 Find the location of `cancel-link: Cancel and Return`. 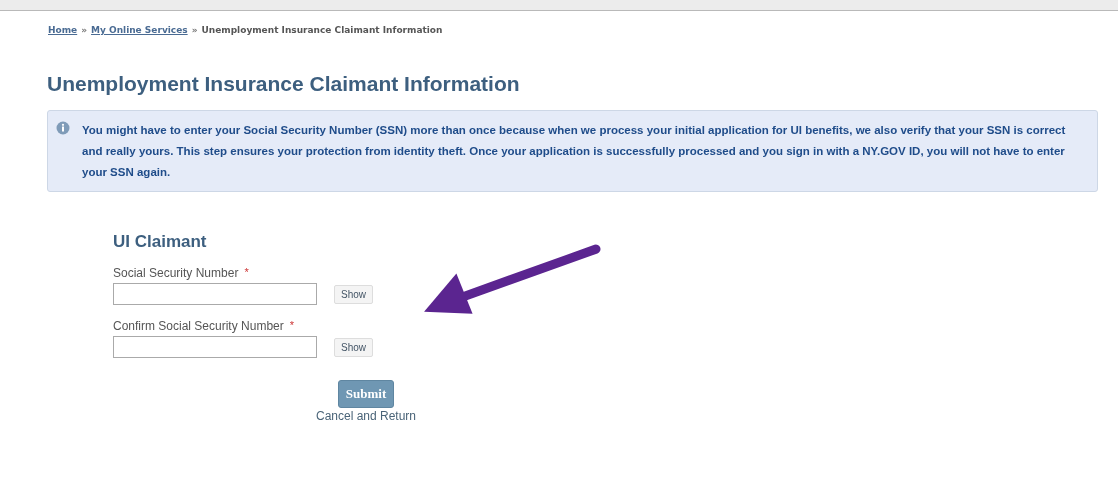

cancel-link: Cancel and Return is located at coordinates (366, 416).